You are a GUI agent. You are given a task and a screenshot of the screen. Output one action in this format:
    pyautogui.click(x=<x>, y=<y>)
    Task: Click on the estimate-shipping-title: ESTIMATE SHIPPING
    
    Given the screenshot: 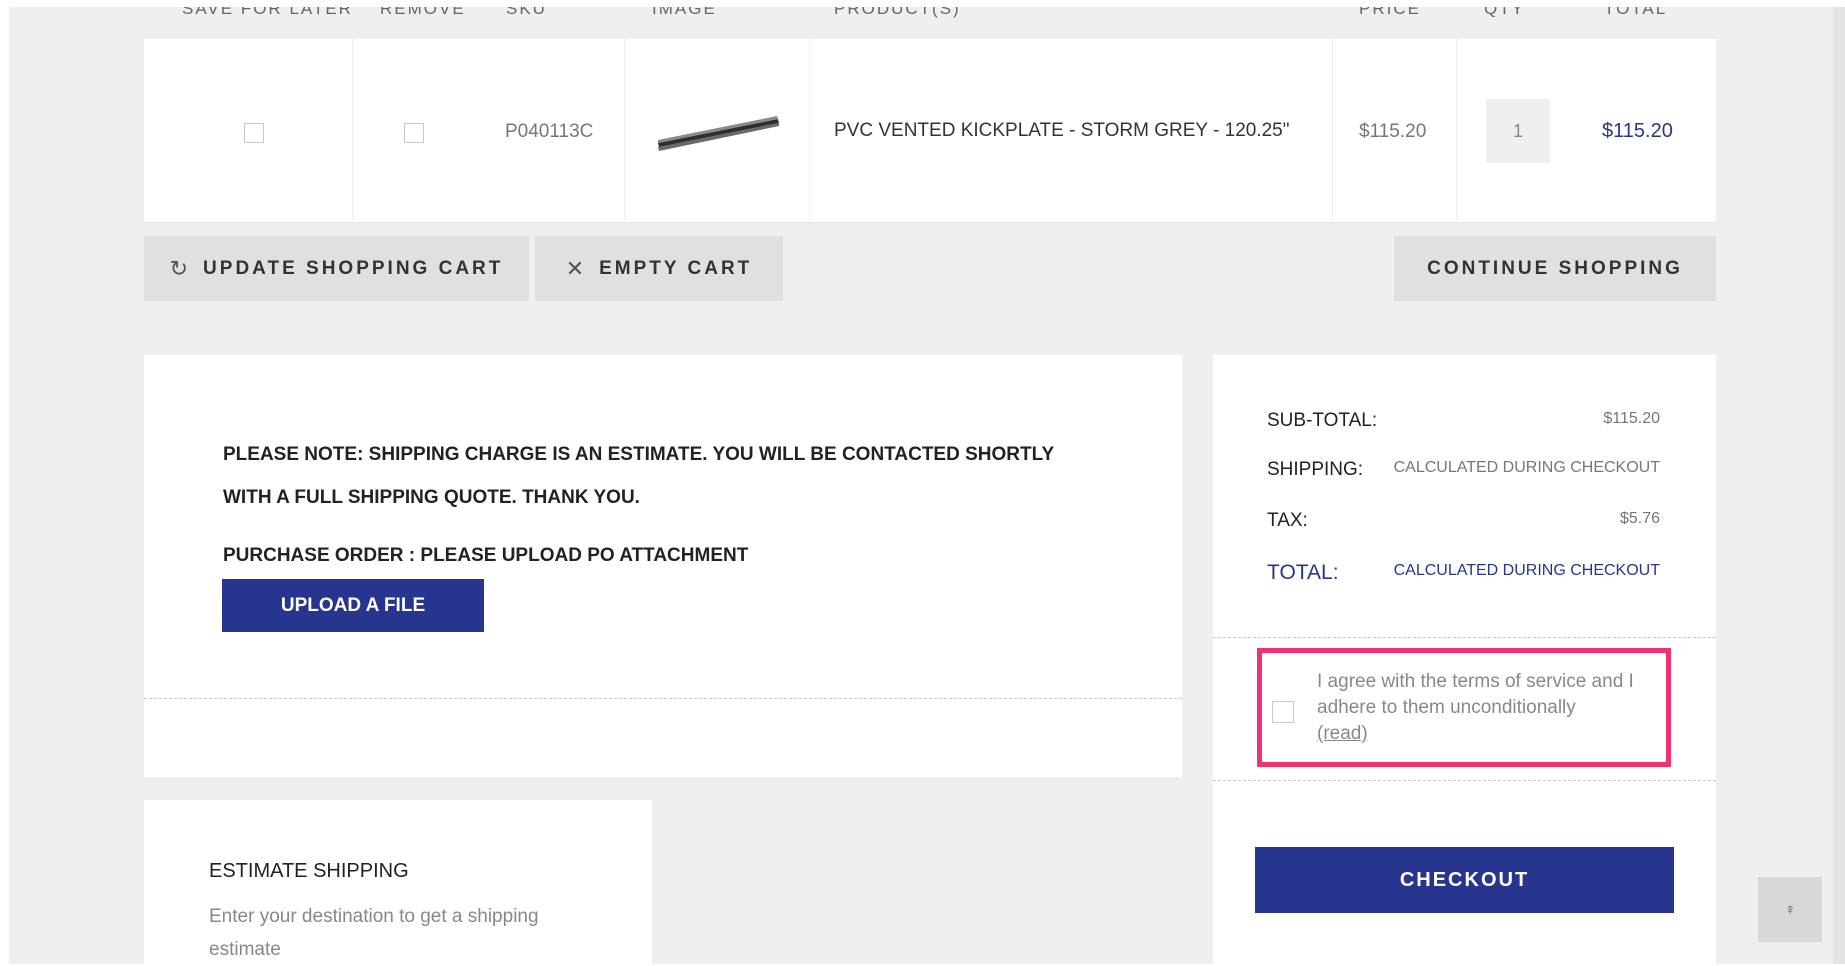 What is the action you would take?
    pyautogui.click(x=309, y=871)
    